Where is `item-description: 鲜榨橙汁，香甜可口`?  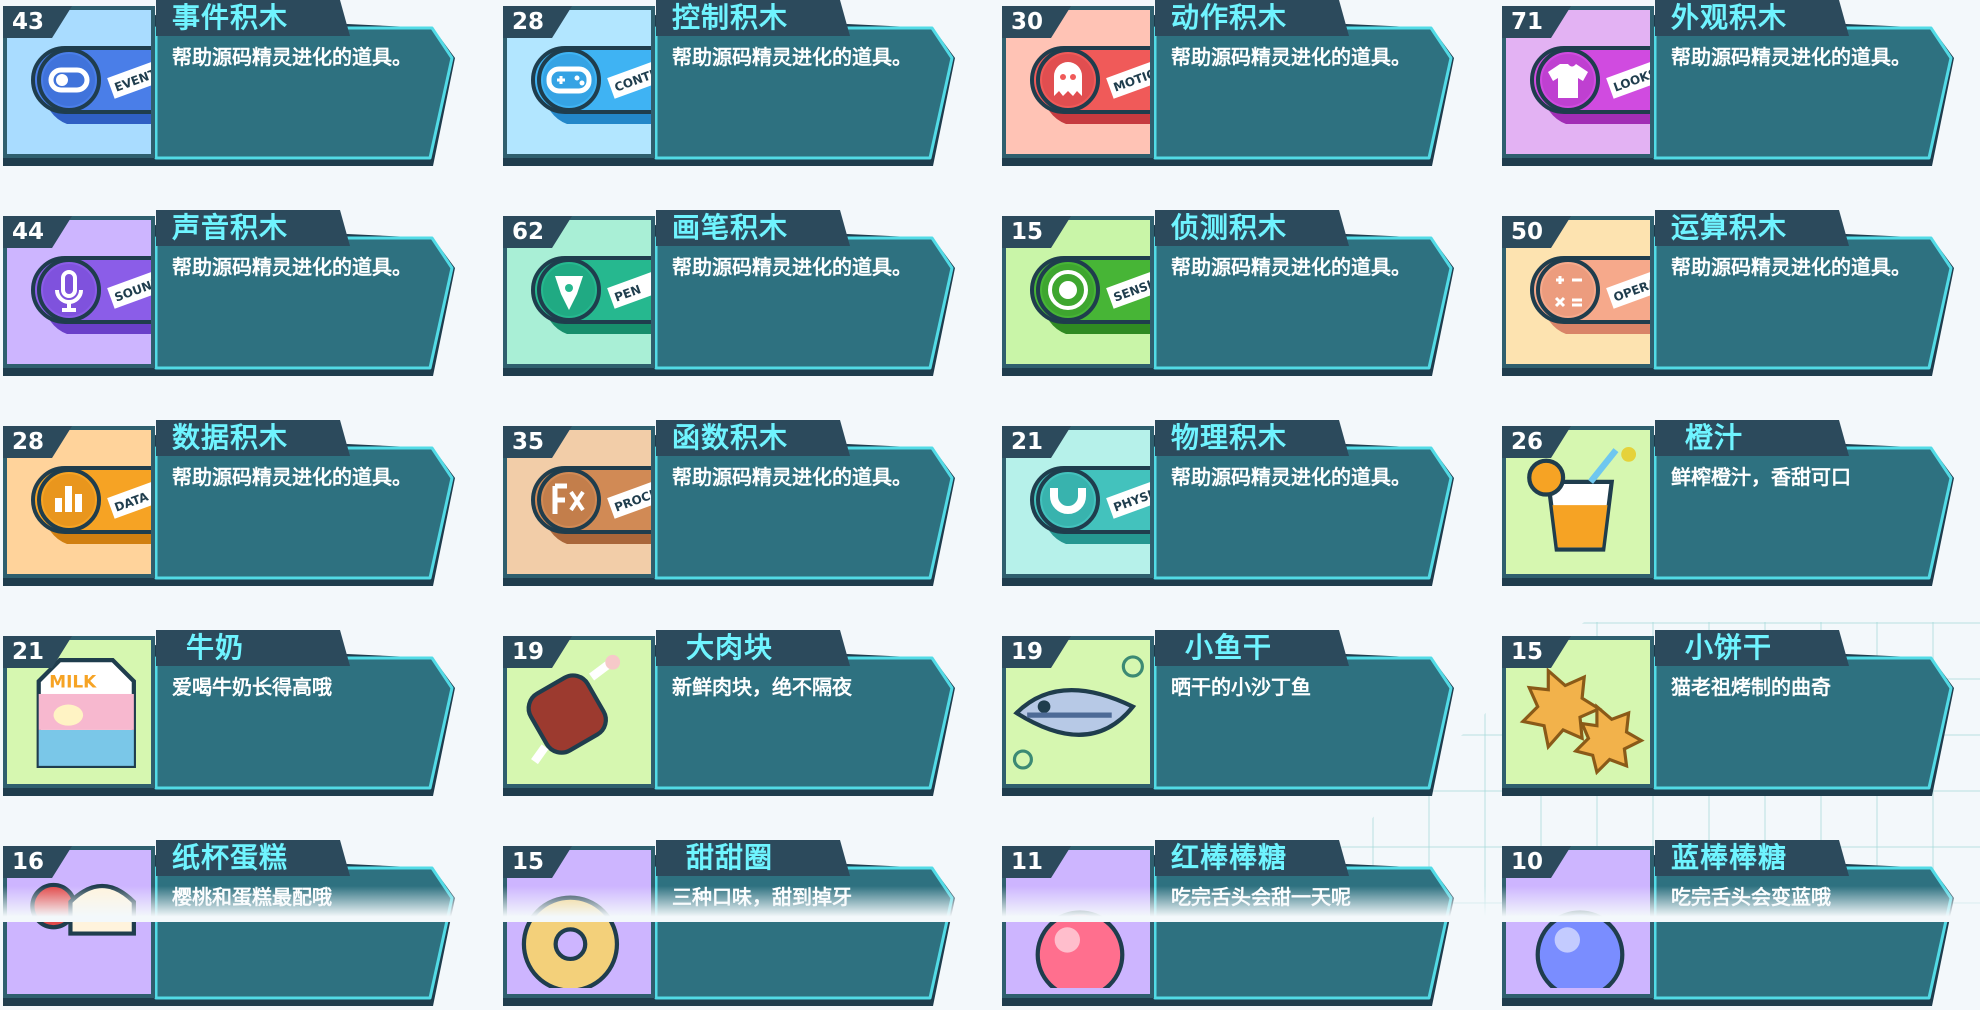 item-description: 鲜榨橙汁，香甜可口 is located at coordinates (1761, 477).